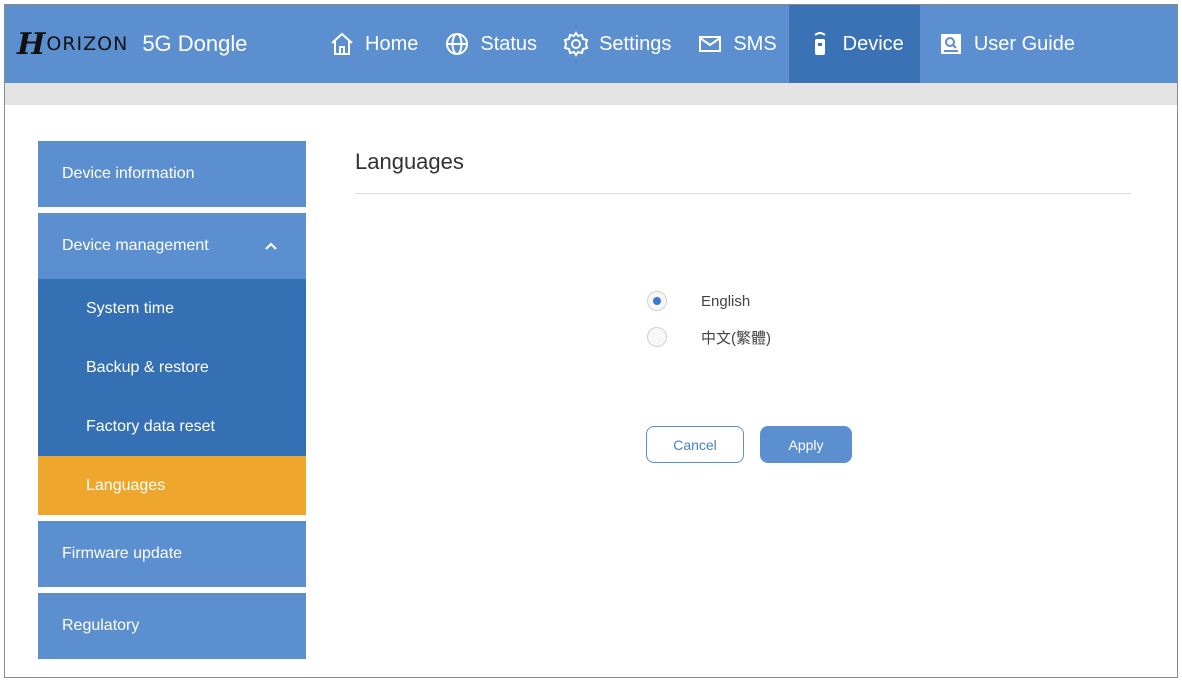 Image resolution: width=1182 pixels, height=680 pixels. I want to click on sidebar-item-device-management: Device management, so click(172, 246).